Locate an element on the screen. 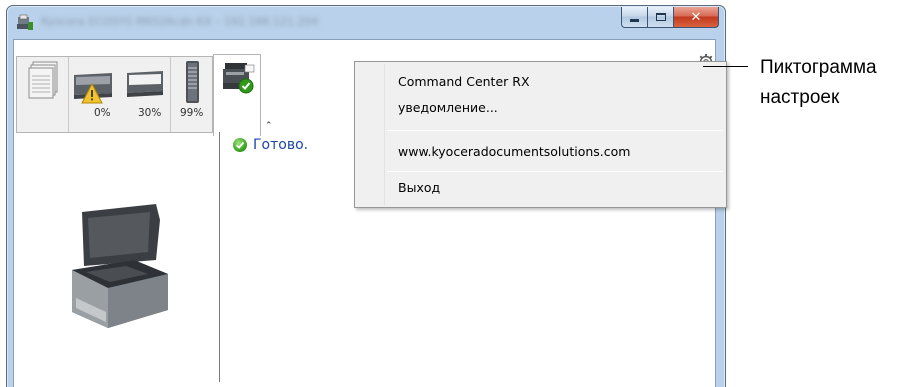 This screenshot has height=387, width=919. status-line: Готово. is located at coordinates (270, 145).